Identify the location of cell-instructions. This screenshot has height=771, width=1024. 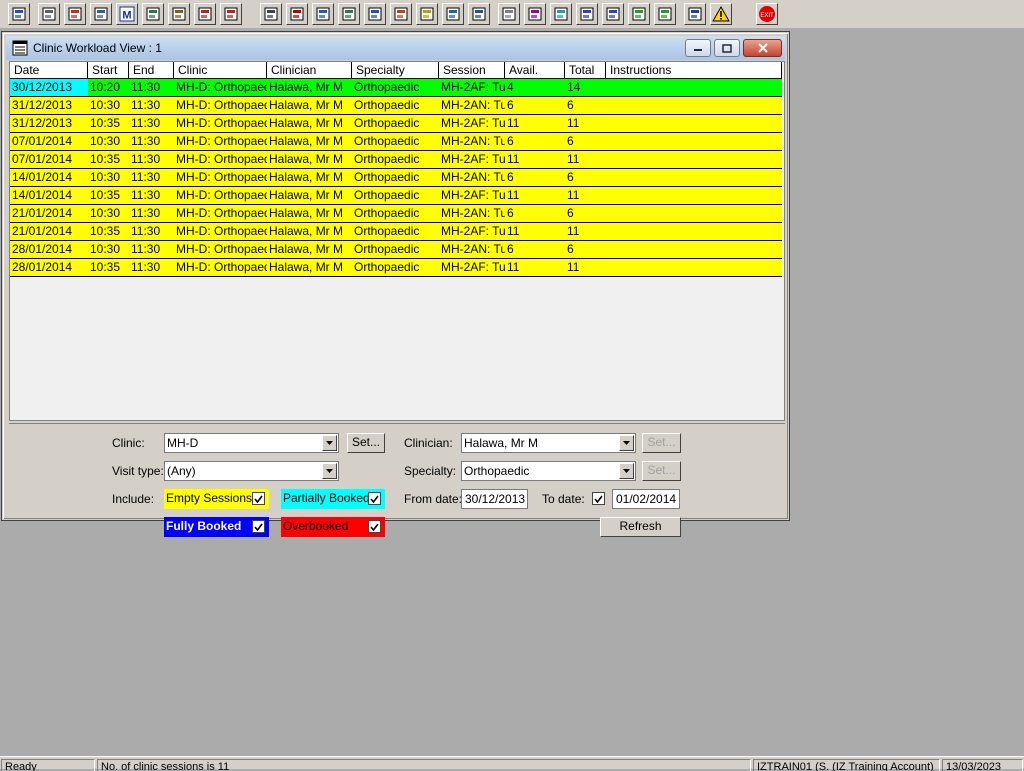
(694, 123).